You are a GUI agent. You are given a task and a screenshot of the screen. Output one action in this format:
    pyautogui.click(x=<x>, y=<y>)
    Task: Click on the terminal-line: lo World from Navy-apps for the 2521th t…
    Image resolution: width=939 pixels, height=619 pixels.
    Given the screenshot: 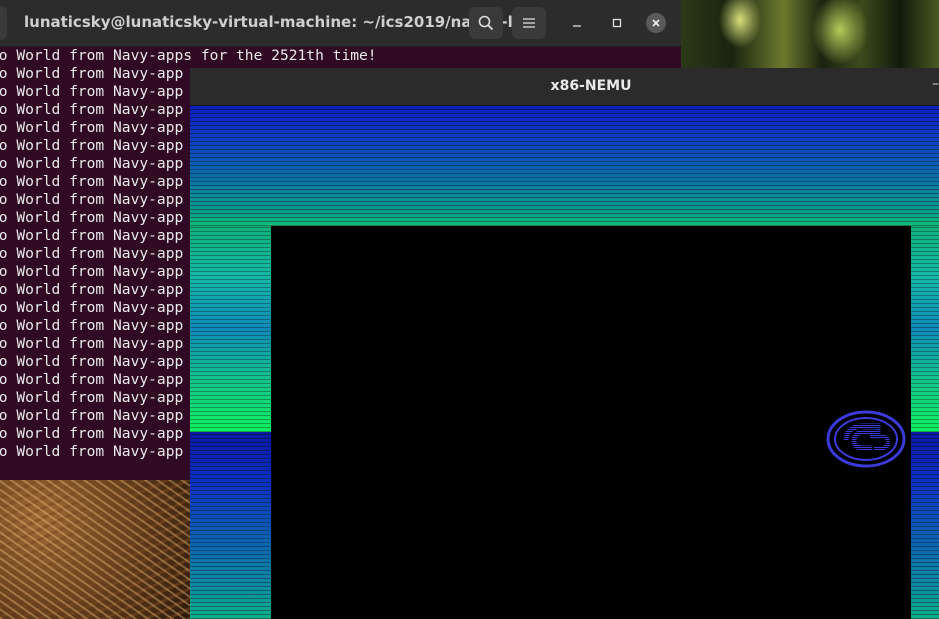 What is the action you would take?
    pyautogui.click(x=188, y=55)
    